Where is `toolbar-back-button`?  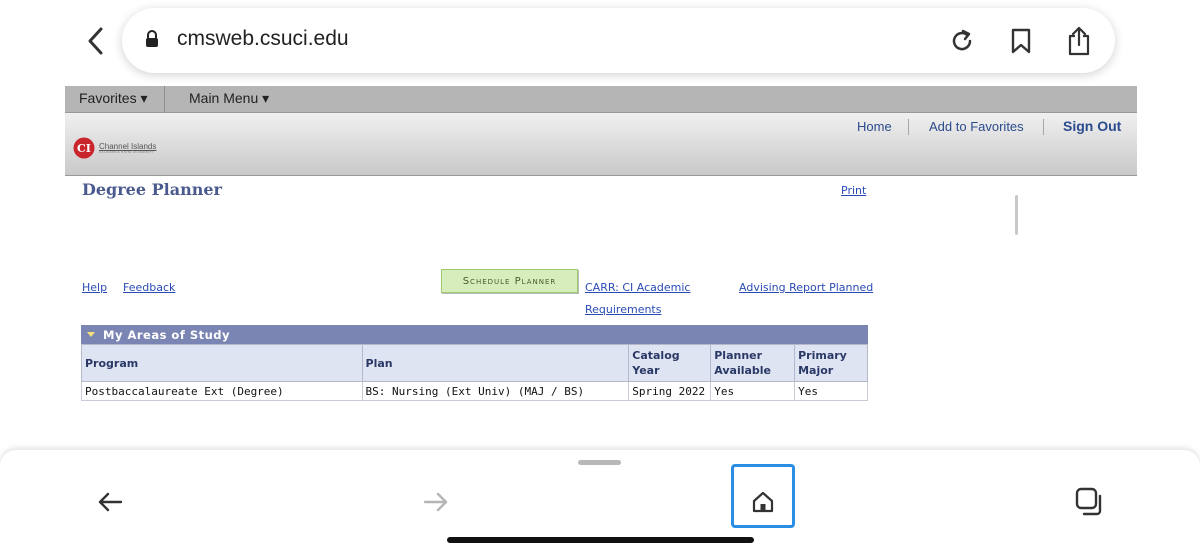 toolbar-back-button is located at coordinates (110, 502).